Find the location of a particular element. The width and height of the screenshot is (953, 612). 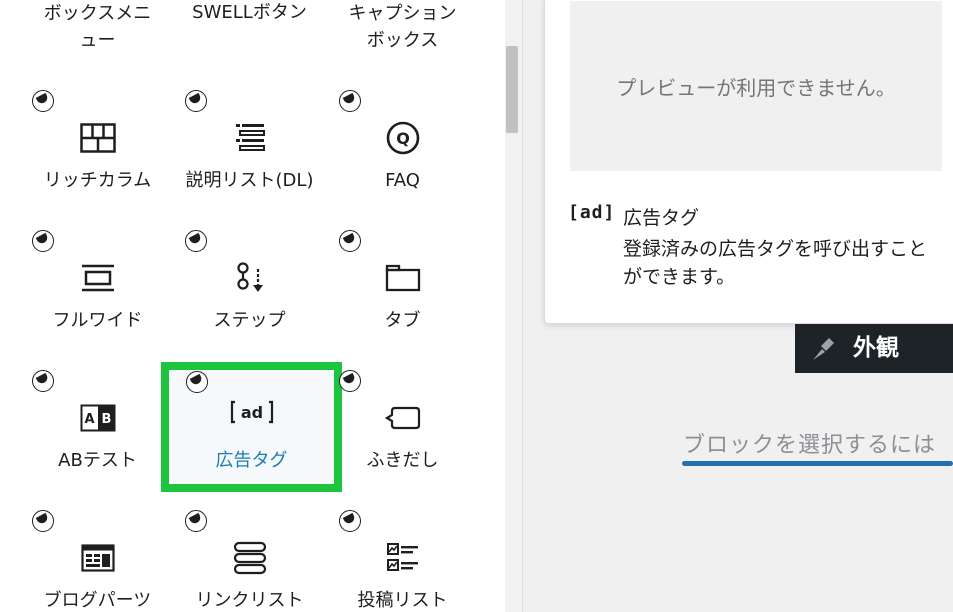

scrollbar-thumb is located at coordinates (512, 89).